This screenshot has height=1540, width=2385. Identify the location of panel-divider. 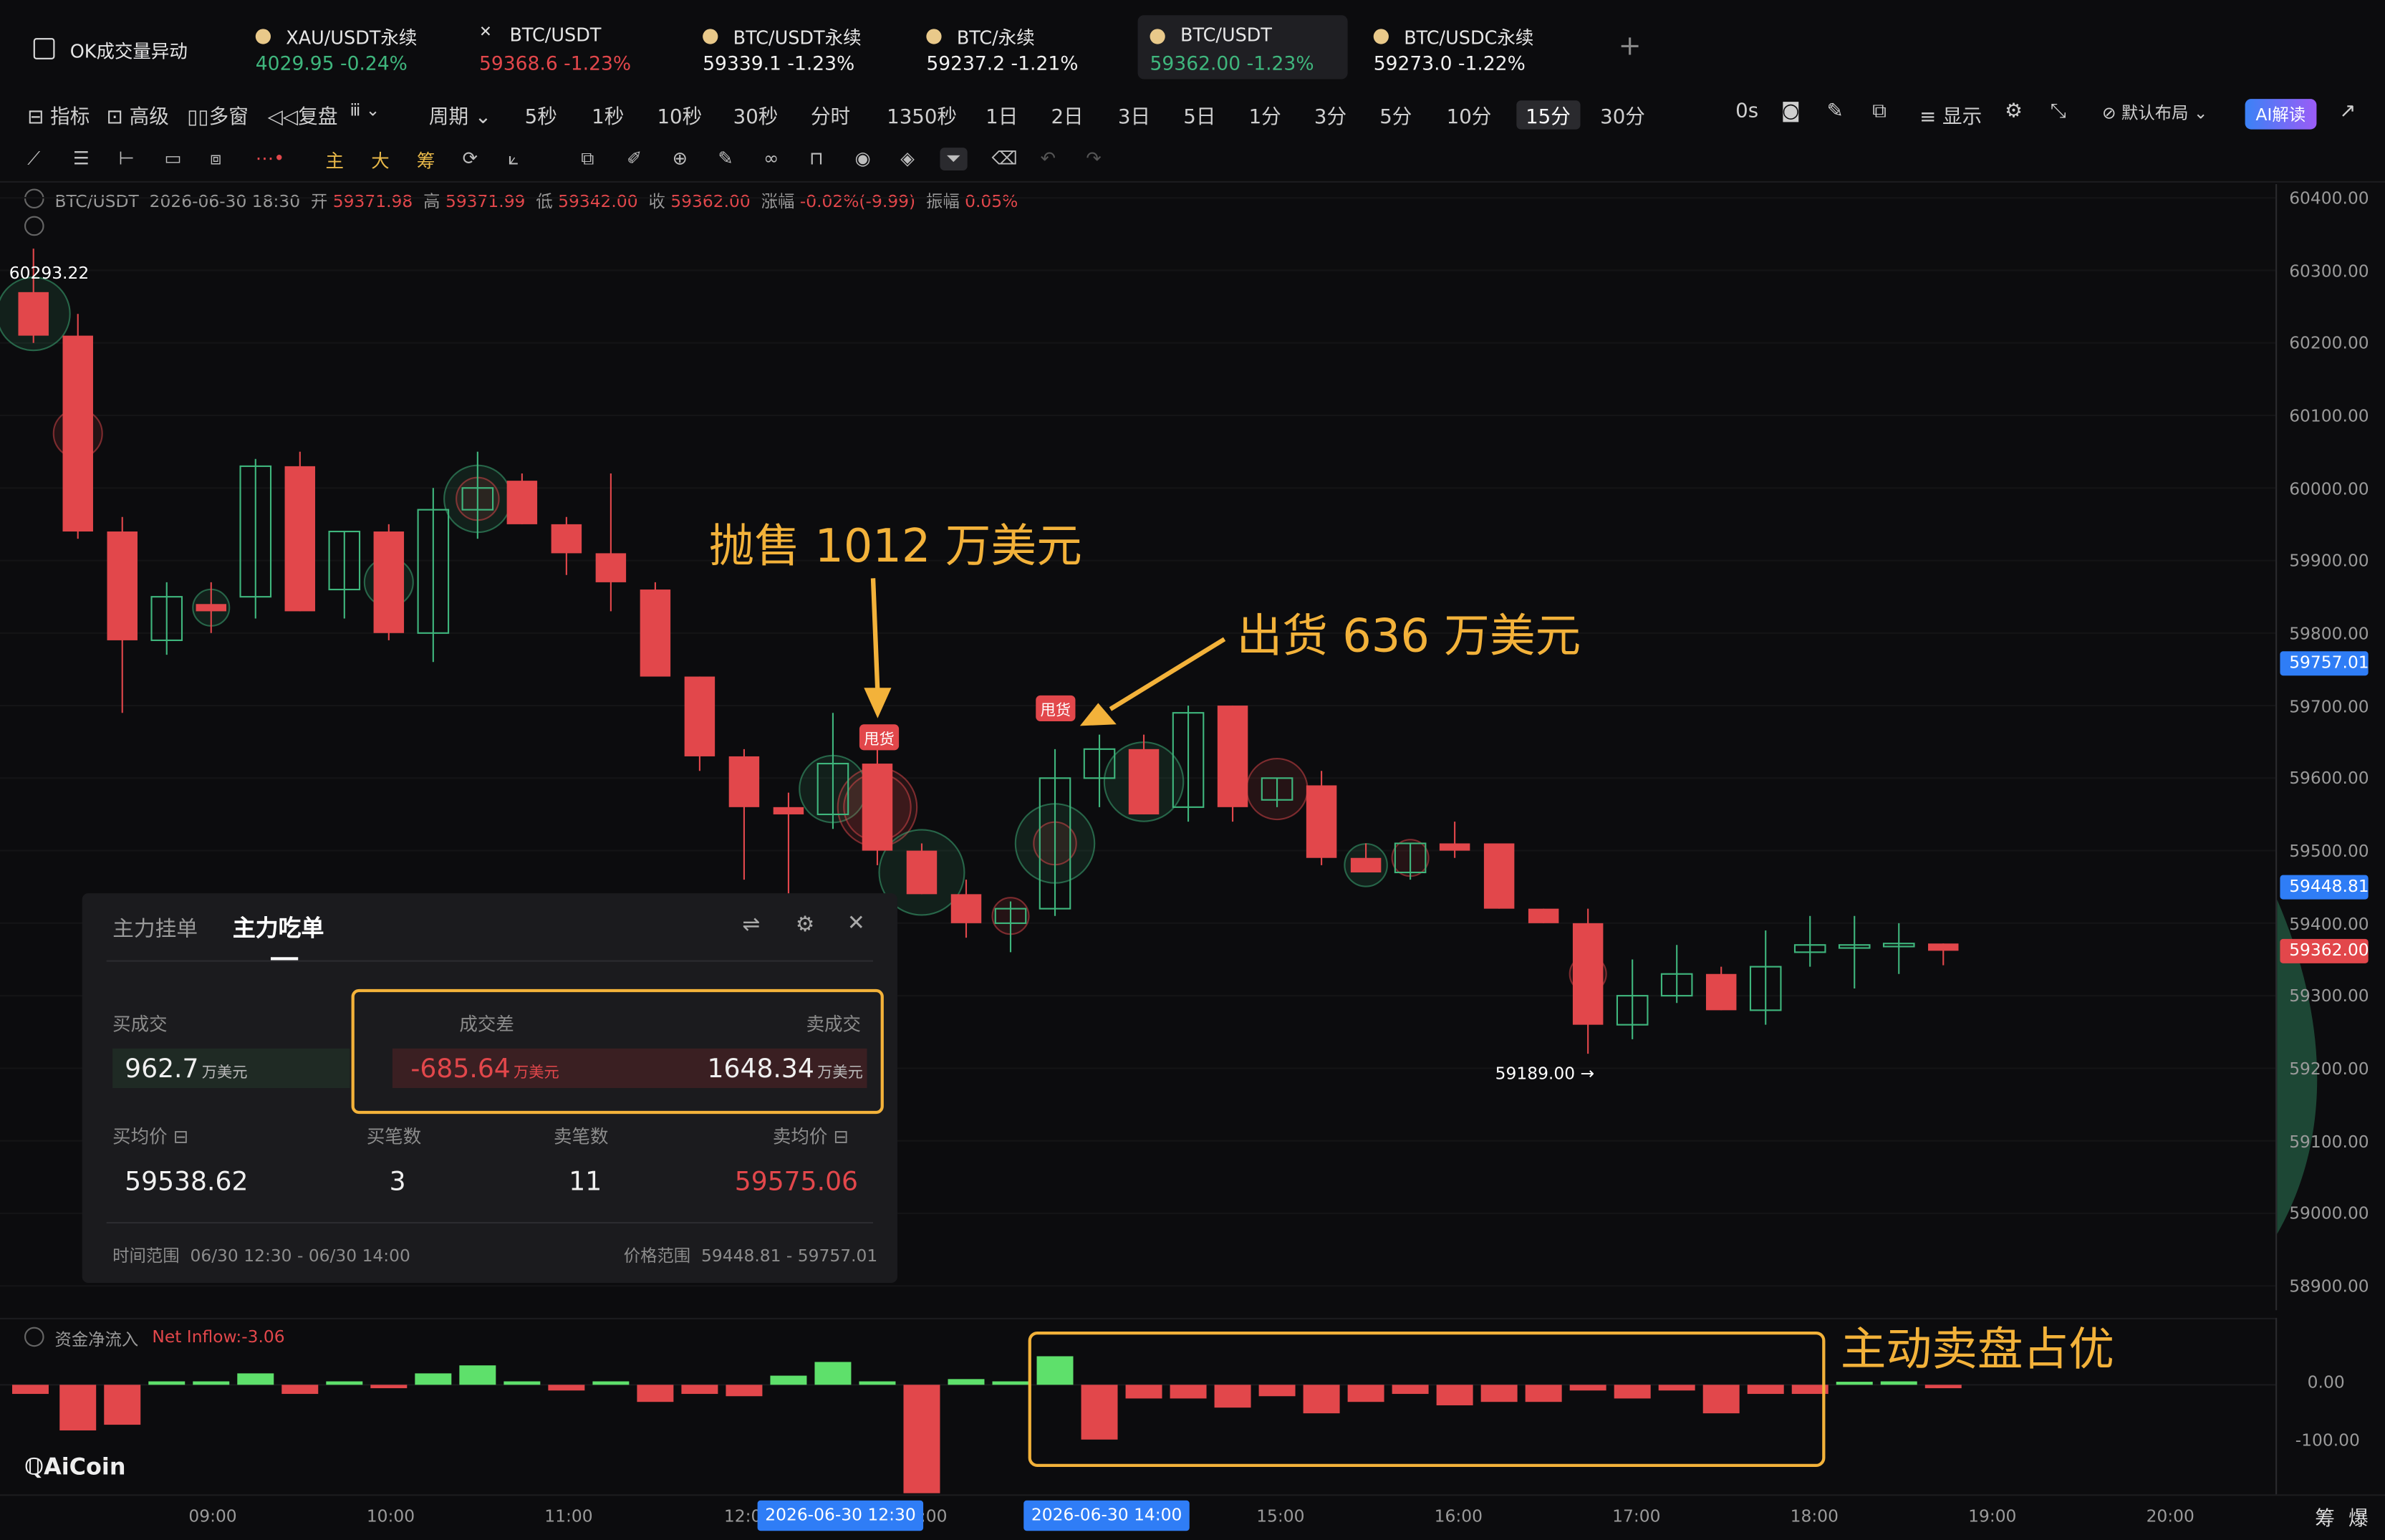
(490, 961).